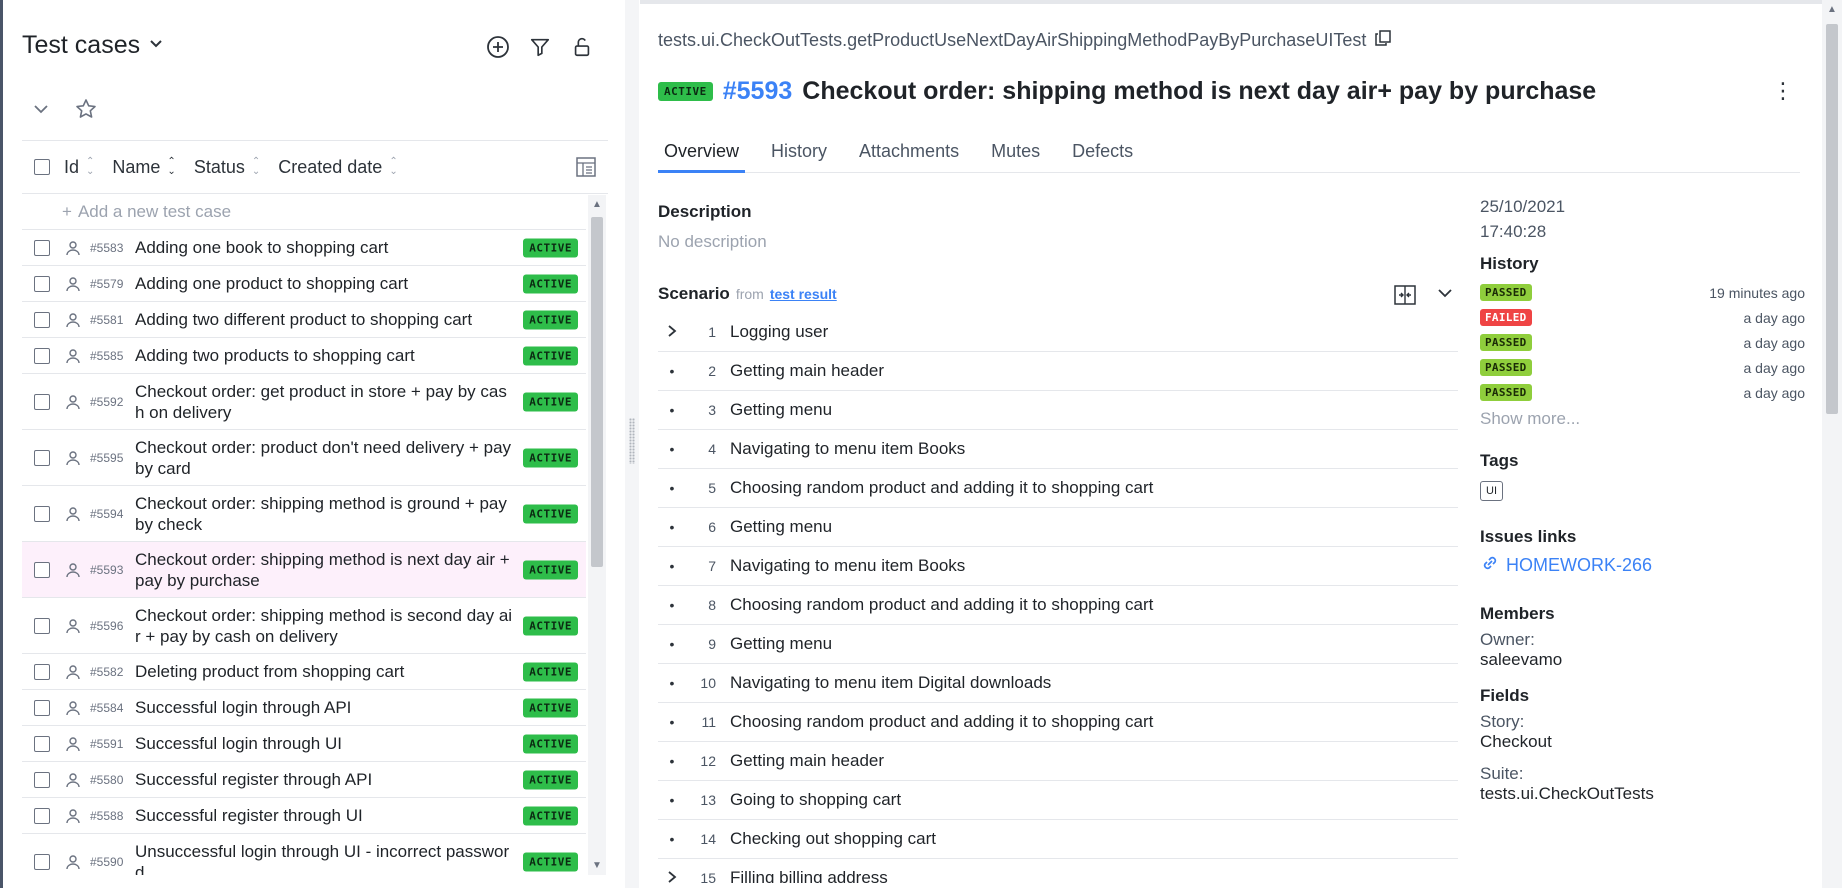 This screenshot has width=1842, height=888. Describe the element at coordinates (1424, 297) in the screenshot. I see `scenario-tools` at that location.